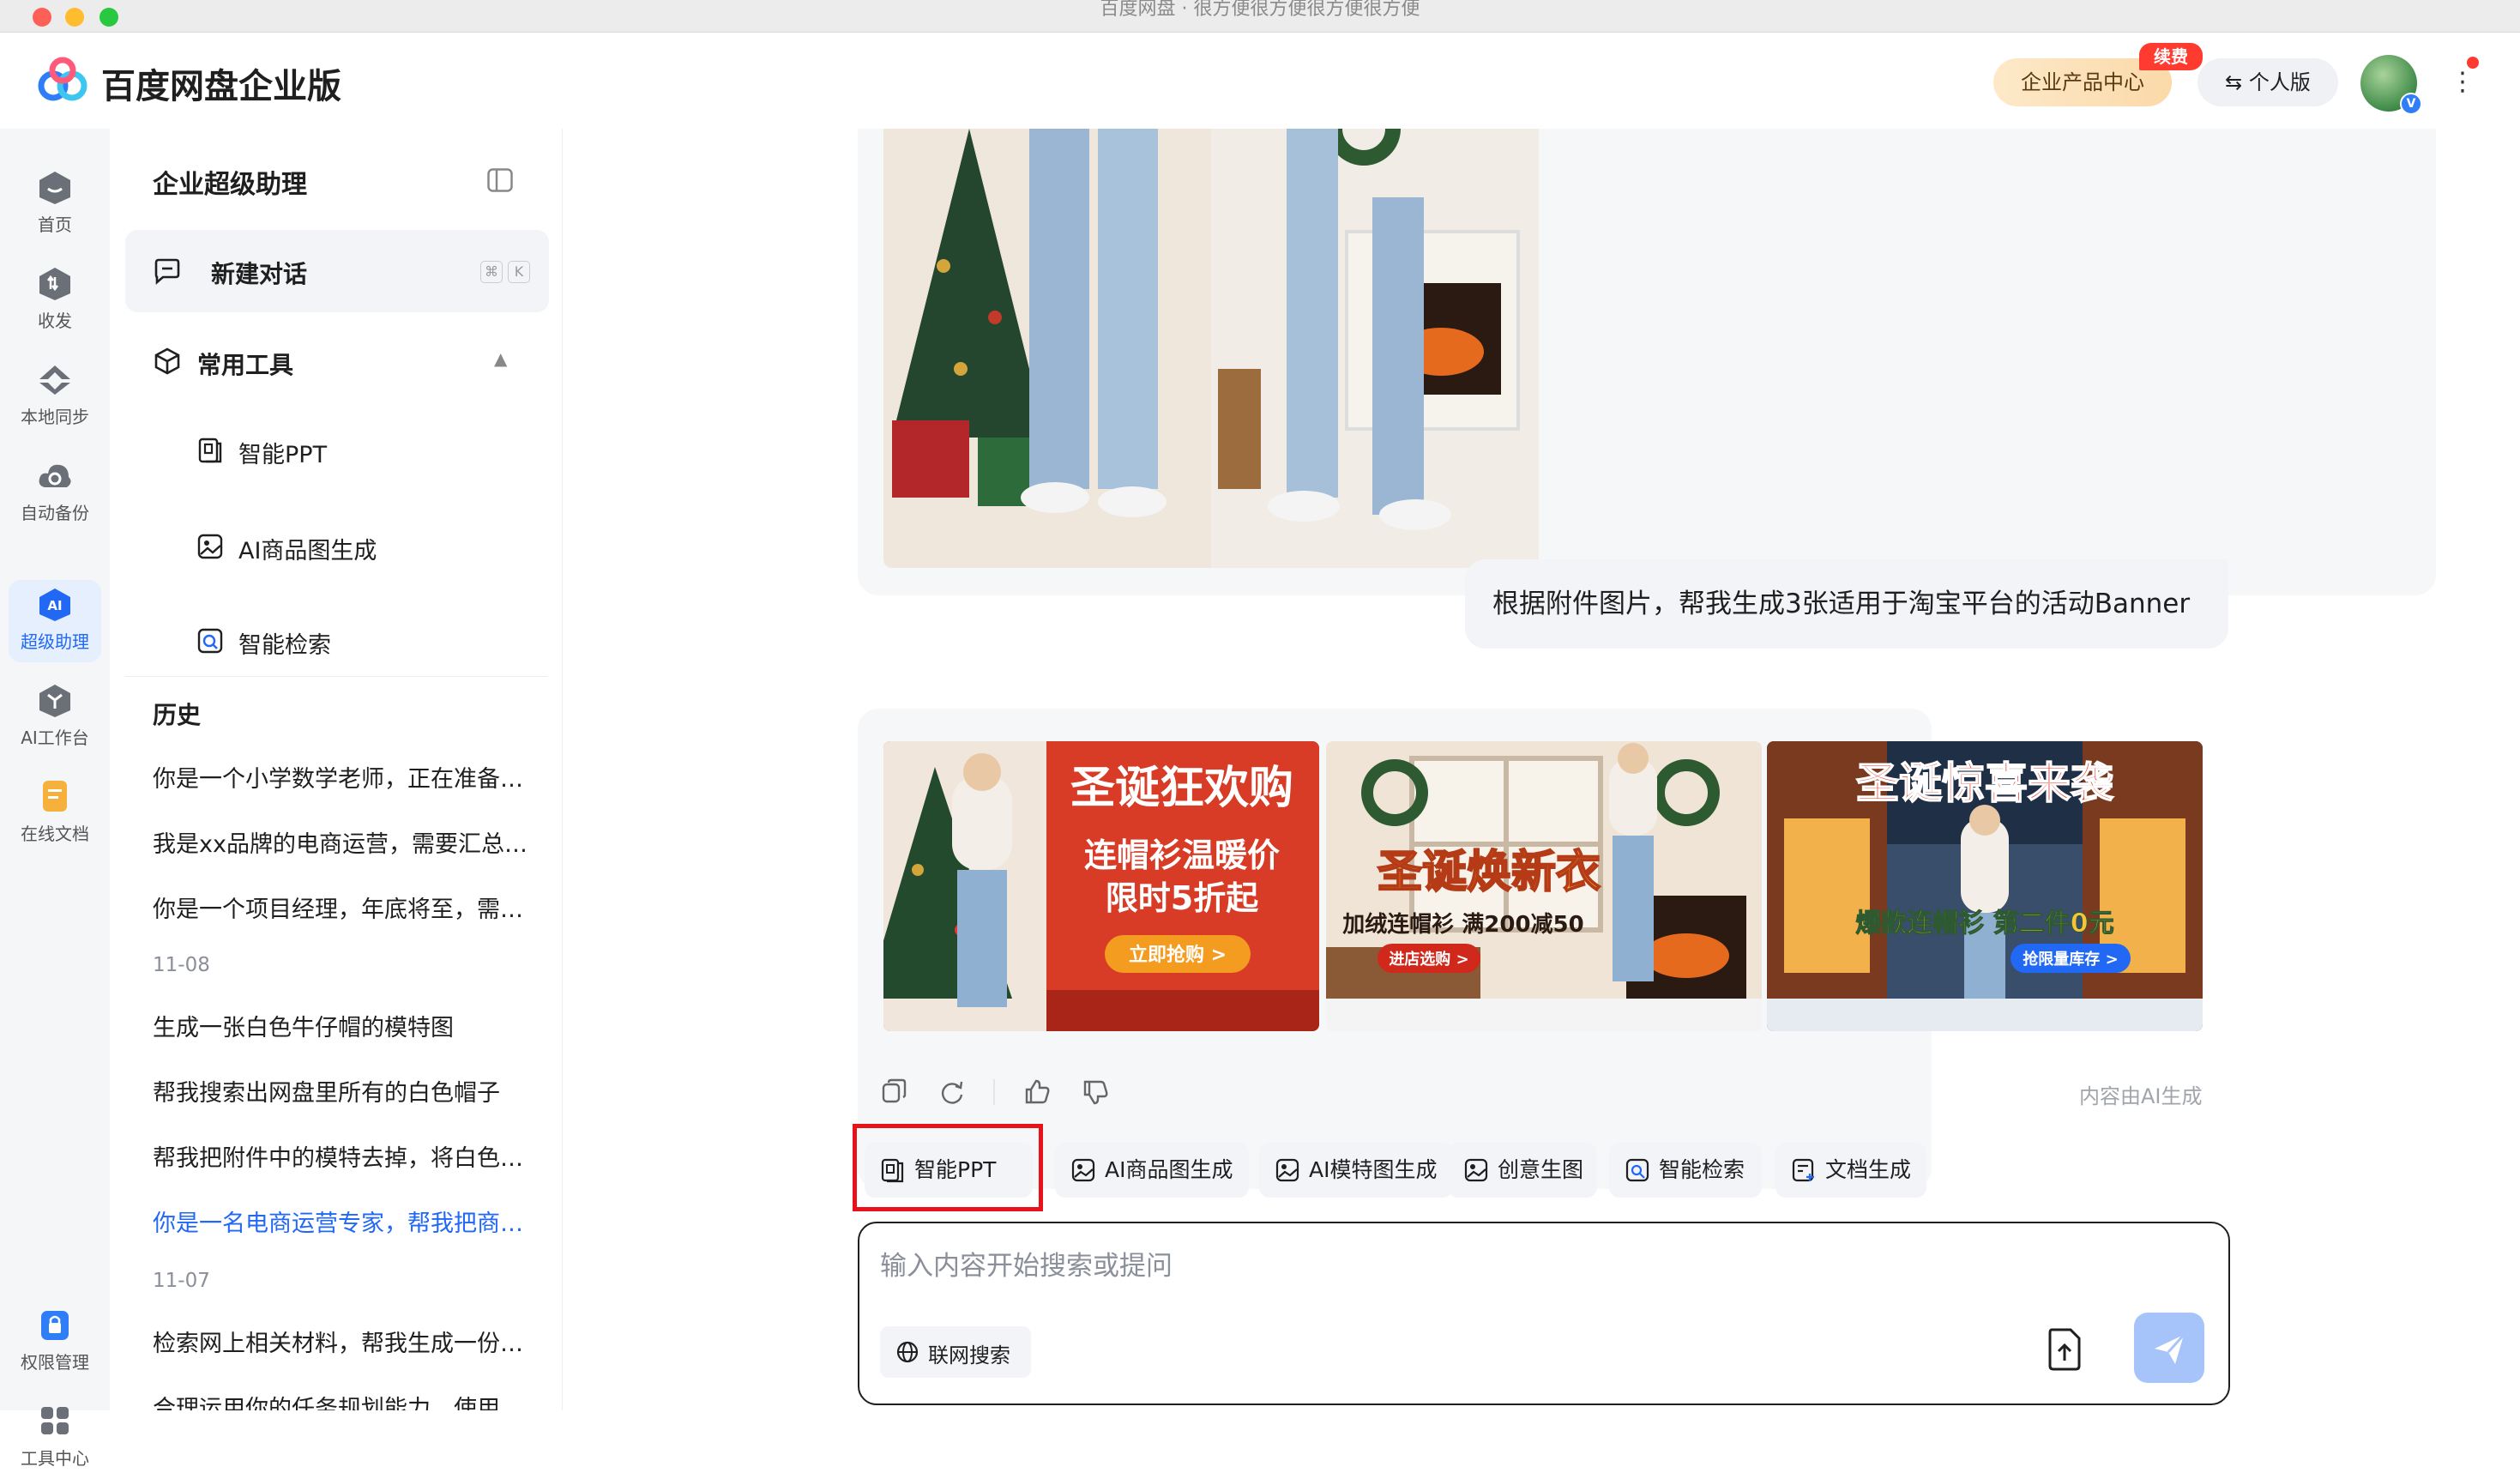 The image size is (2520, 1479). What do you see at coordinates (341, 842) in the screenshot?
I see `history-item: 我是xx品牌的电商运营，需要汇总最近的活动数据` at bounding box center [341, 842].